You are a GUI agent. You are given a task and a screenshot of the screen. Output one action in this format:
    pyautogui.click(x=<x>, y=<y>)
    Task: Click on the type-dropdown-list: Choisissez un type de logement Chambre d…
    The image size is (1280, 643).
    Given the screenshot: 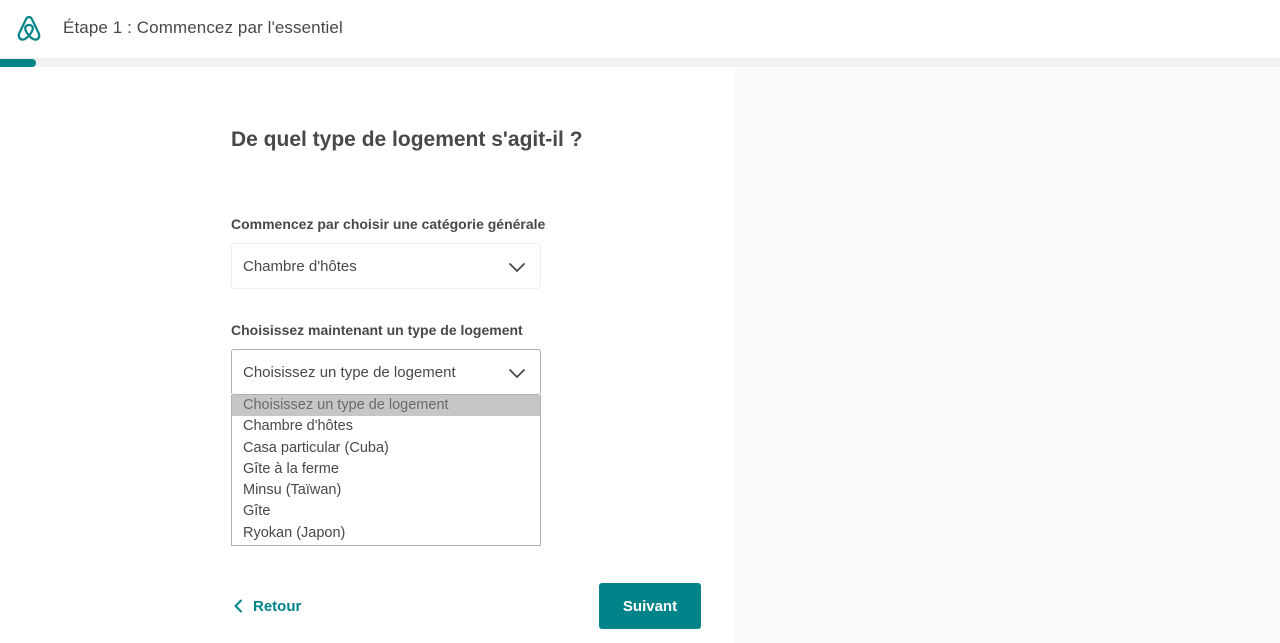 What is the action you would take?
    pyautogui.click(x=386, y=470)
    